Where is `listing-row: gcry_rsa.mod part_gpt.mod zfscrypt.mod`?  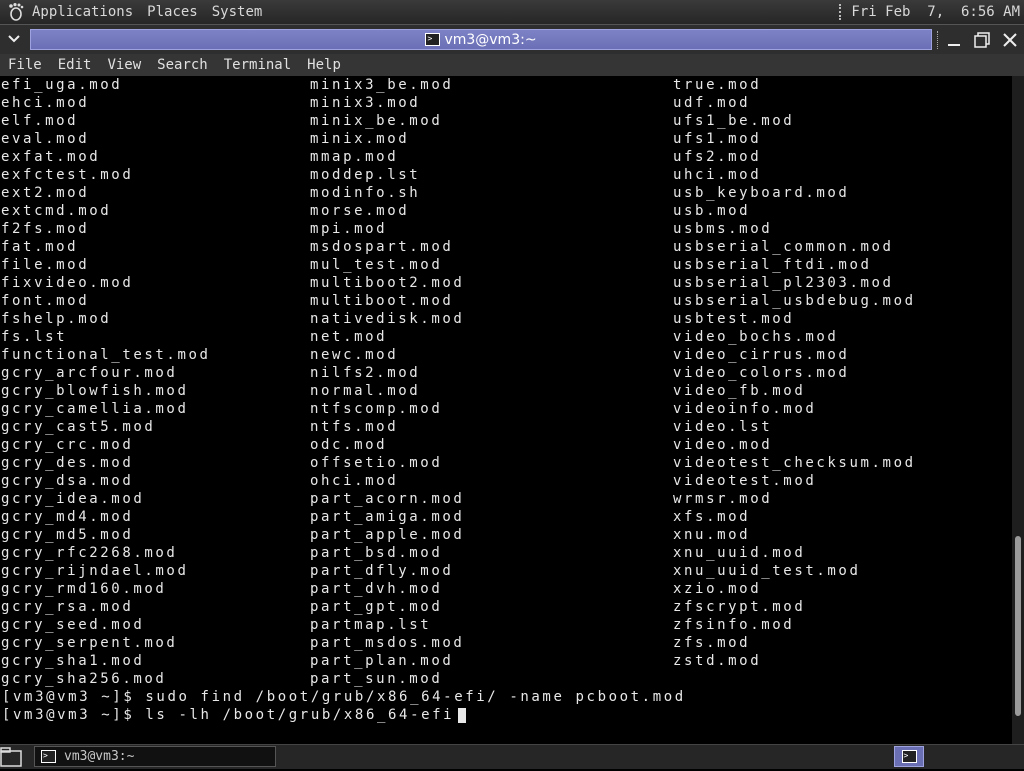 listing-row: gcry_rsa.mod part_gpt.mod zfscrypt.mod is located at coordinates (506, 607).